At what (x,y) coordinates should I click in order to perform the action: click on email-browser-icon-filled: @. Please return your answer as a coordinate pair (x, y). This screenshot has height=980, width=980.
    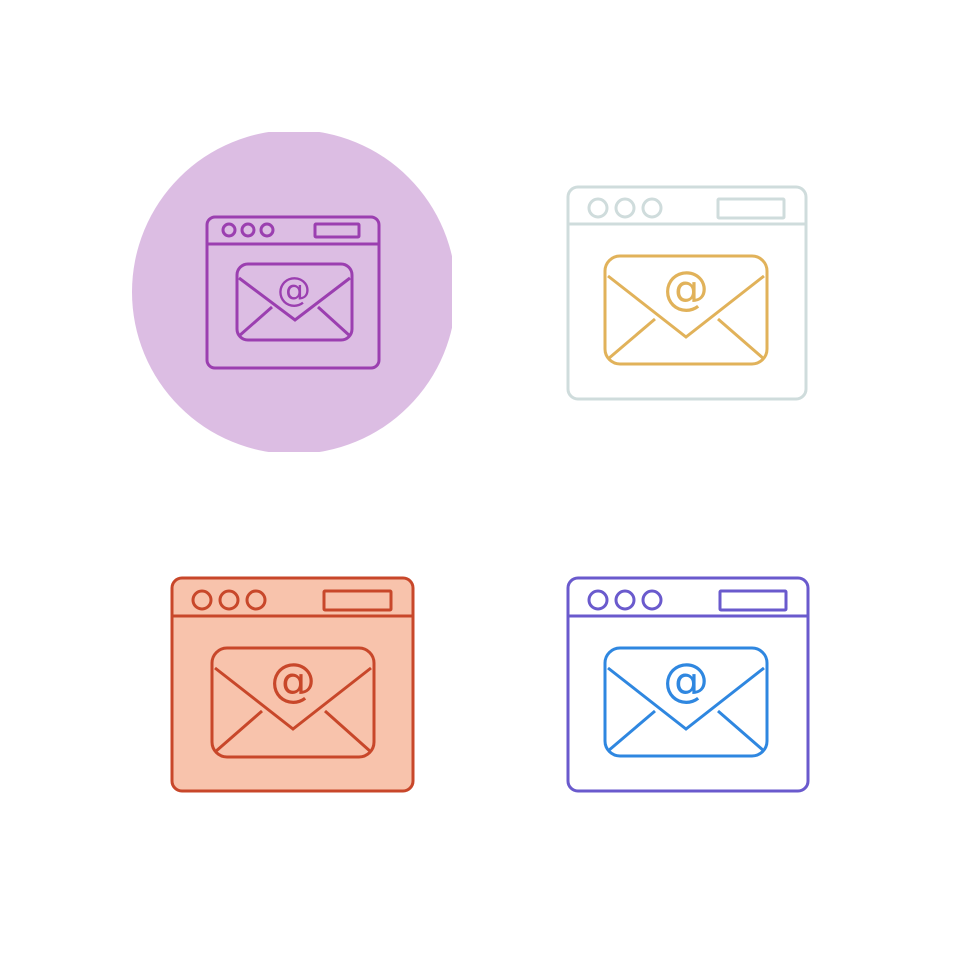
    Looking at the image, I should click on (292, 688).